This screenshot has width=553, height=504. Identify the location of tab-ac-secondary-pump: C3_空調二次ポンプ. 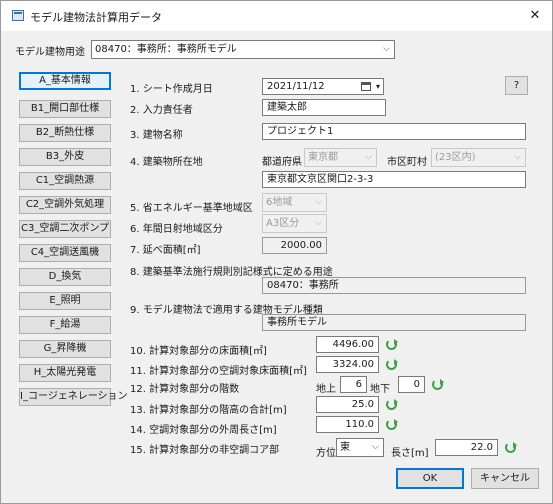
(65, 229).